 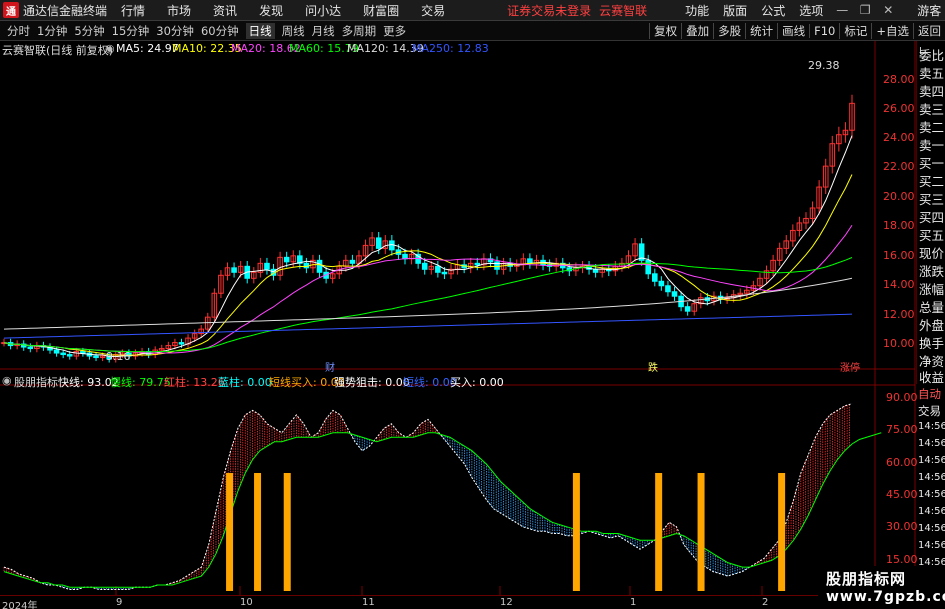 What do you see at coordinates (899, 108) in the screenshot?
I see `price-tick: 26.00` at bounding box center [899, 108].